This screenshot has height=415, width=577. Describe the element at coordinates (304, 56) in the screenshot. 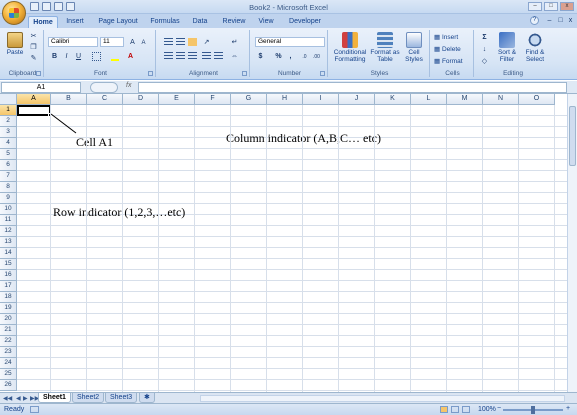

I see `increase-decimal-icon: .0` at that location.